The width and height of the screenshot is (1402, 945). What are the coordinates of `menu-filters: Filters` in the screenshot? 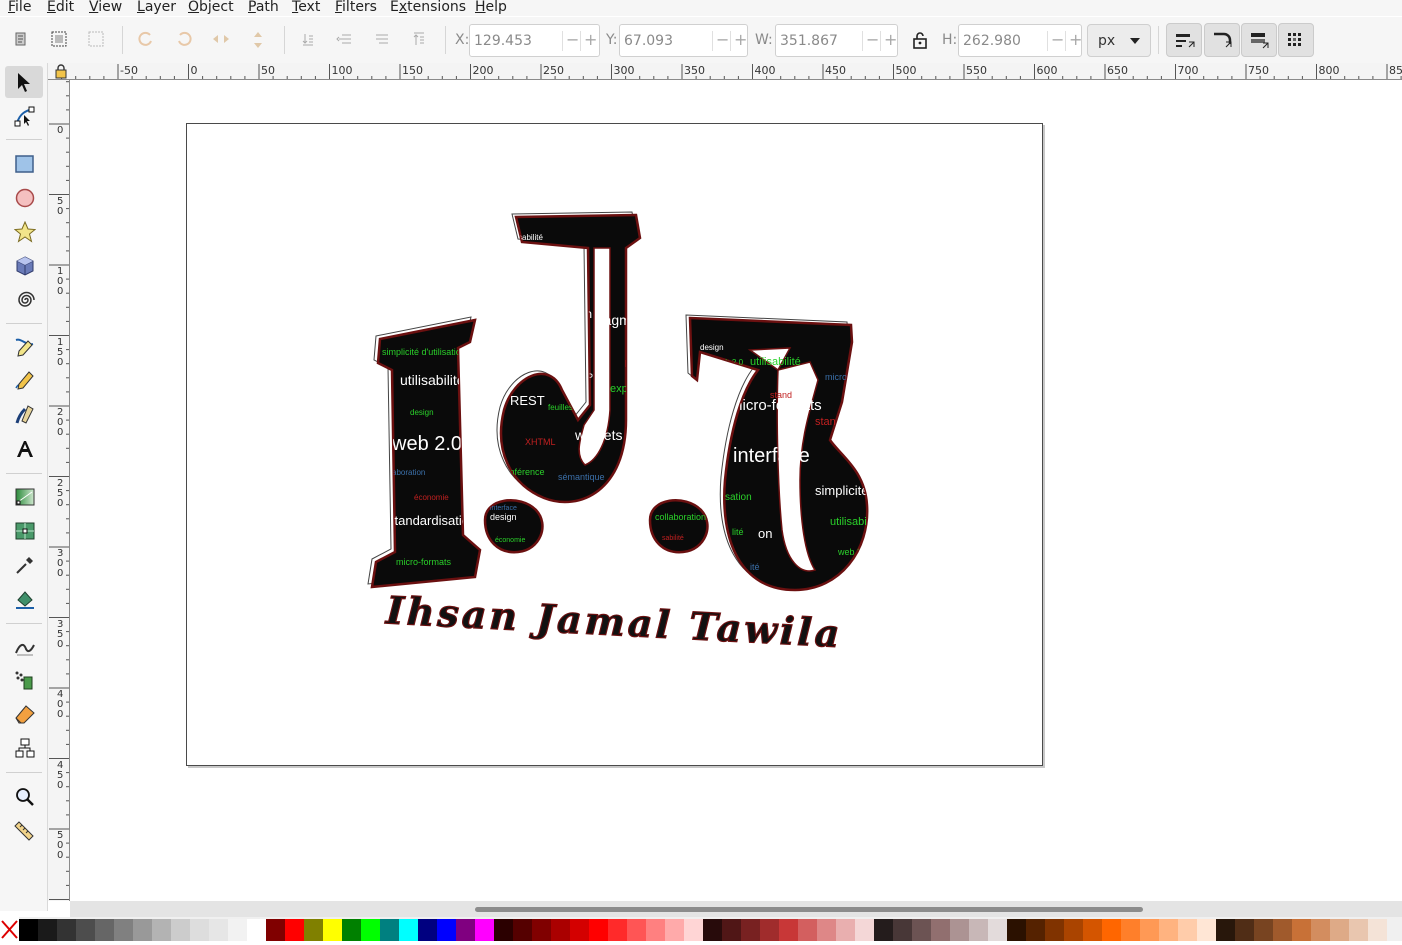 It's located at (356, 8).